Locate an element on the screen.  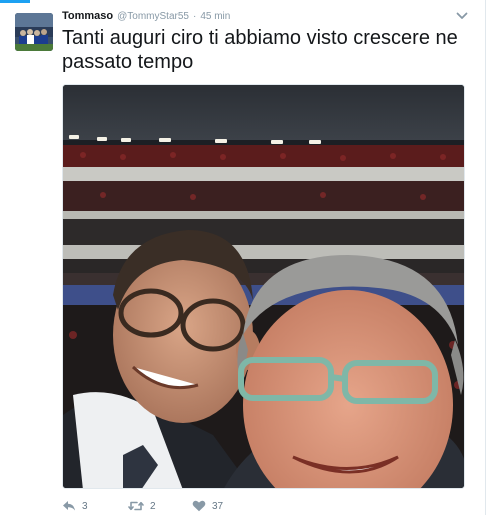
avatar-image is located at coordinates (34, 32).